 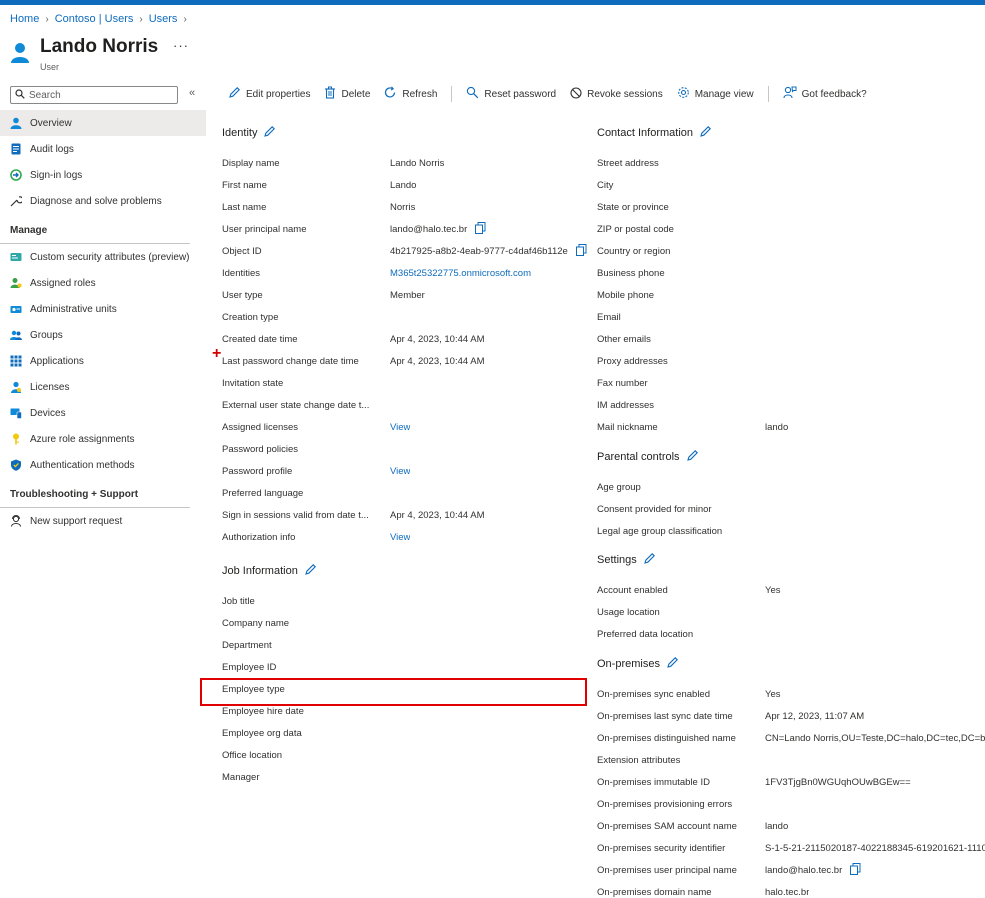 What do you see at coordinates (791, 664) in the screenshot?
I see `on-premises-header: On-premises` at bounding box center [791, 664].